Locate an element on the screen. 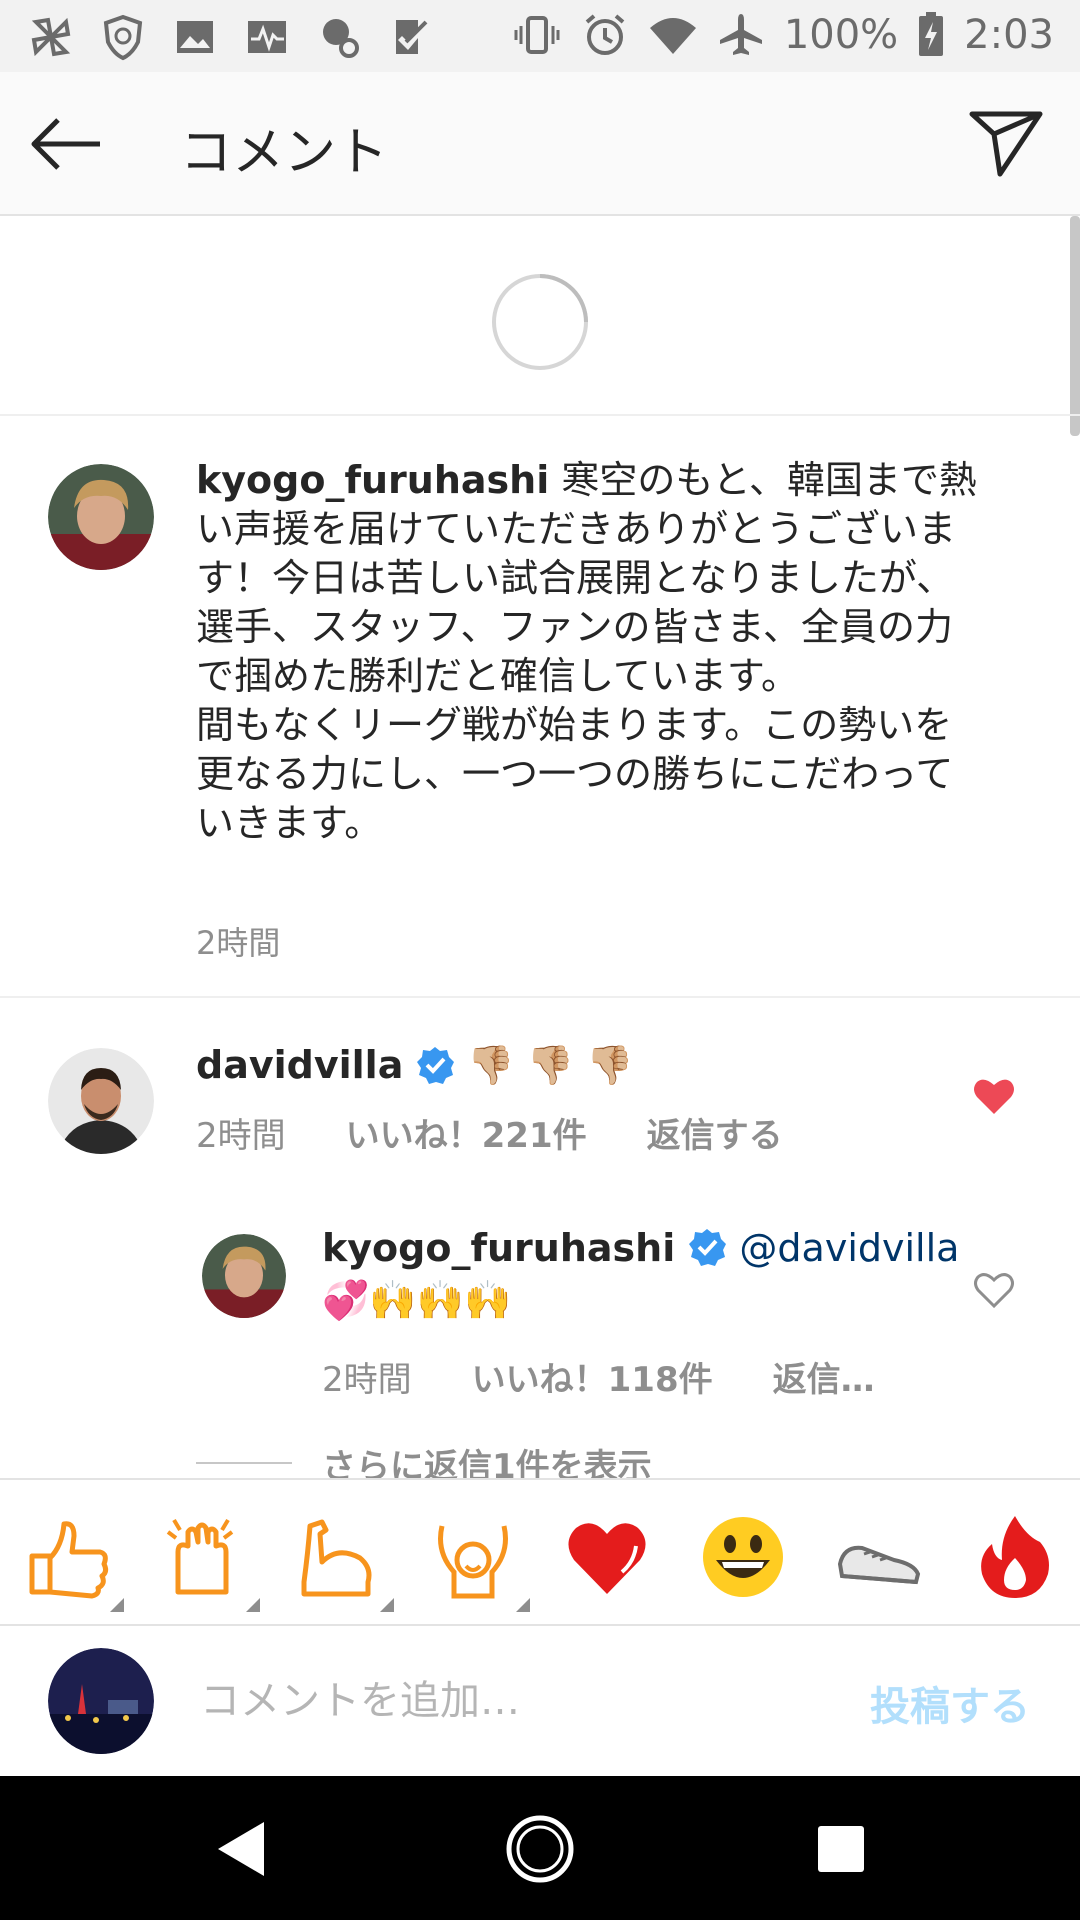 The image size is (1080, 1920). muscle-icon is located at coordinates (343, 1562).